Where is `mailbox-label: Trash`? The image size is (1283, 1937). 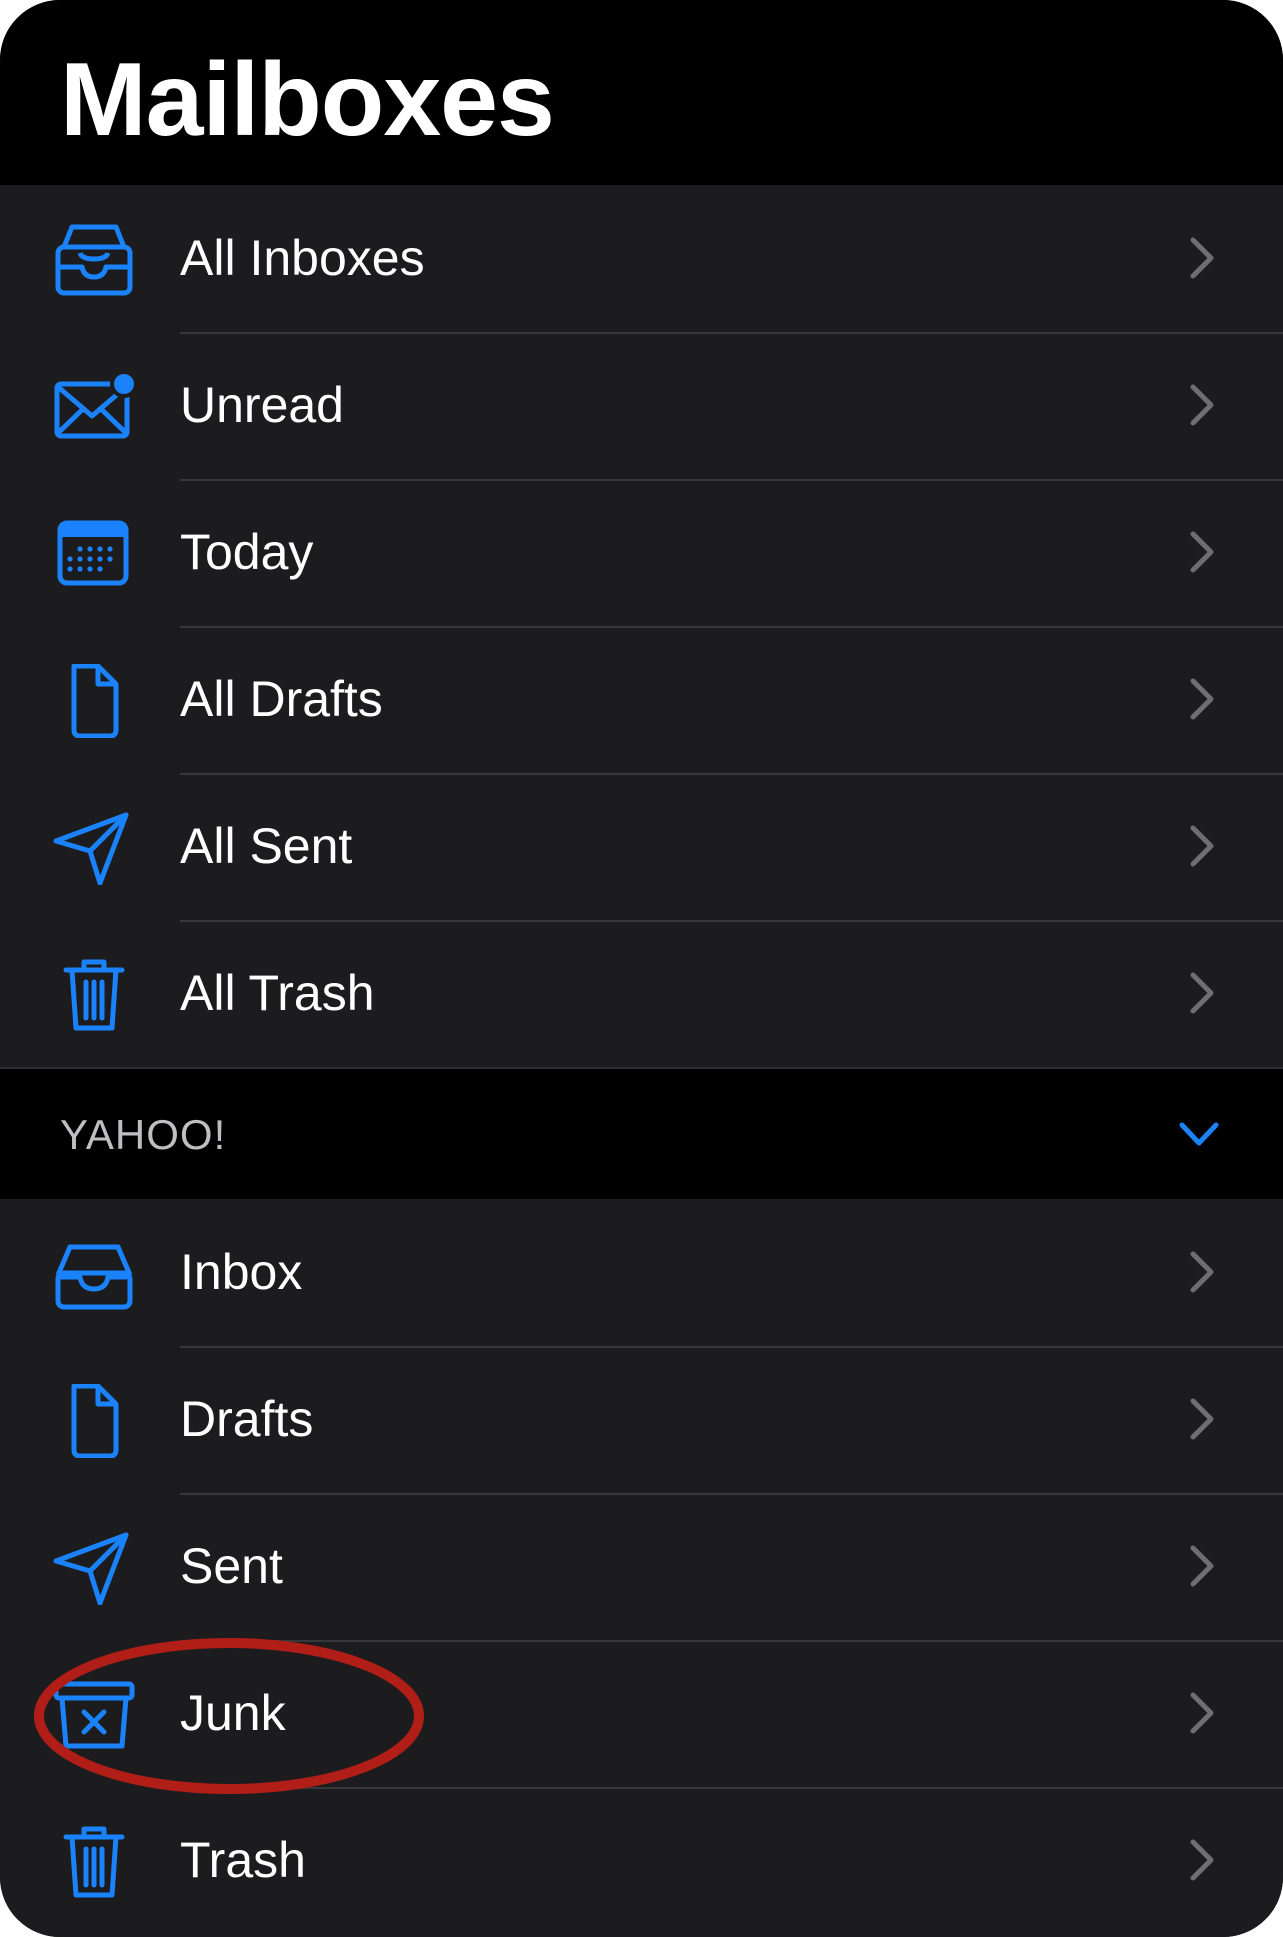 mailbox-label: Trash is located at coordinates (243, 1860).